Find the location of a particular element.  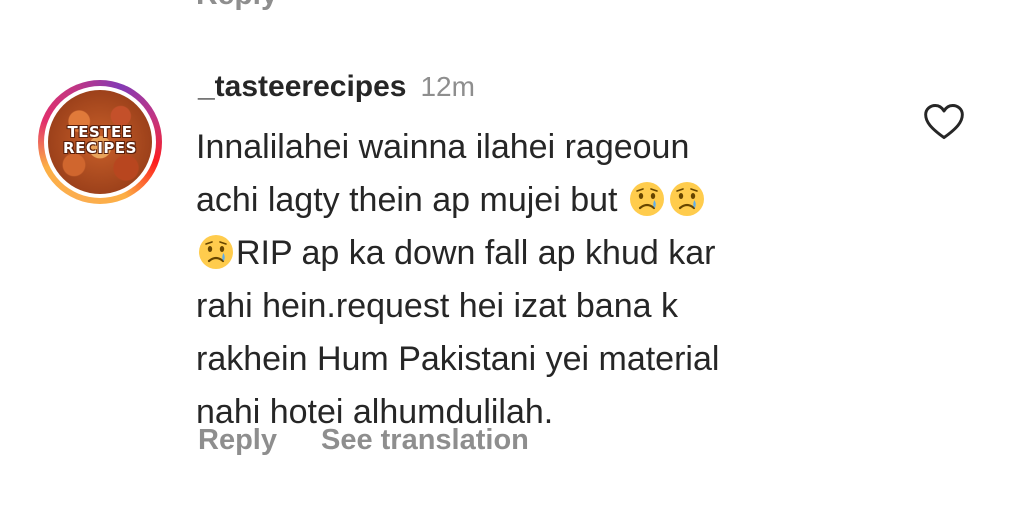

avatar-logo-text-line1: TESTEE is located at coordinates (100, 132).